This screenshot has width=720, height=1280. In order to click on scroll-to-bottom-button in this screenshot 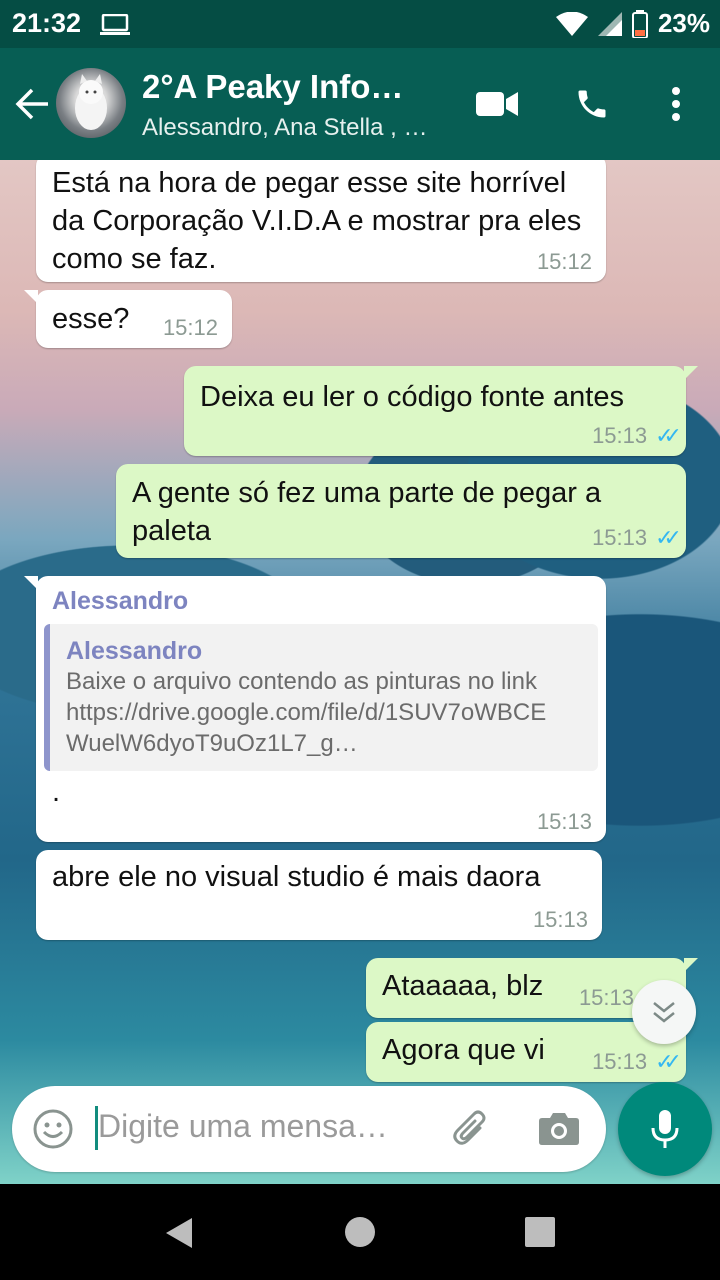, I will do `click(664, 1012)`.